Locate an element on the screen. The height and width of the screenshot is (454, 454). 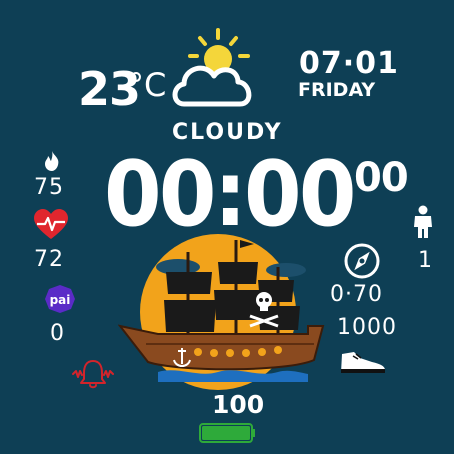
steps-value: 1000 is located at coordinates (367, 327).